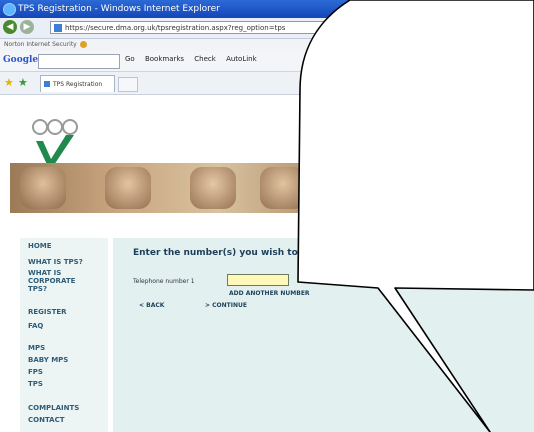 The image size is (534, 432). Describe the element at coordinates (258, 280) in the screenshot. I see `telephone-number-input` at that location.